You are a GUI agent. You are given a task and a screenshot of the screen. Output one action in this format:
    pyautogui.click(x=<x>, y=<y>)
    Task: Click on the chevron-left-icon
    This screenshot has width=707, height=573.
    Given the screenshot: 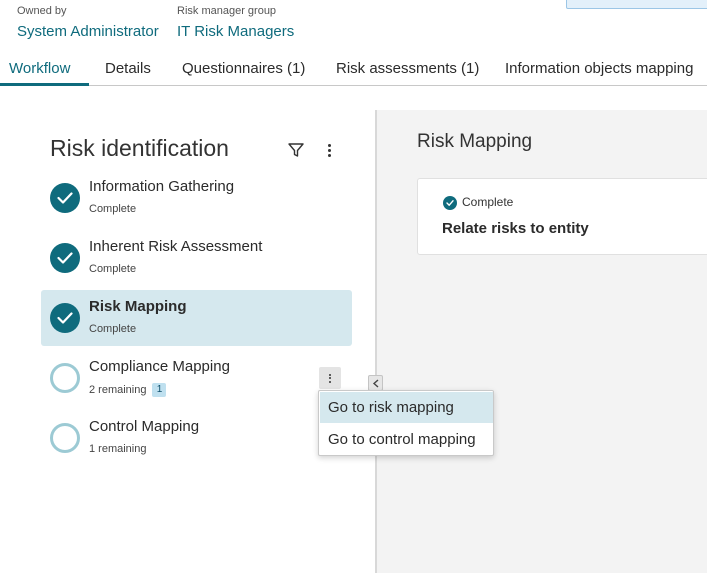 What is the action you would take?
    pyautogui.click(x=375, y=383)
    